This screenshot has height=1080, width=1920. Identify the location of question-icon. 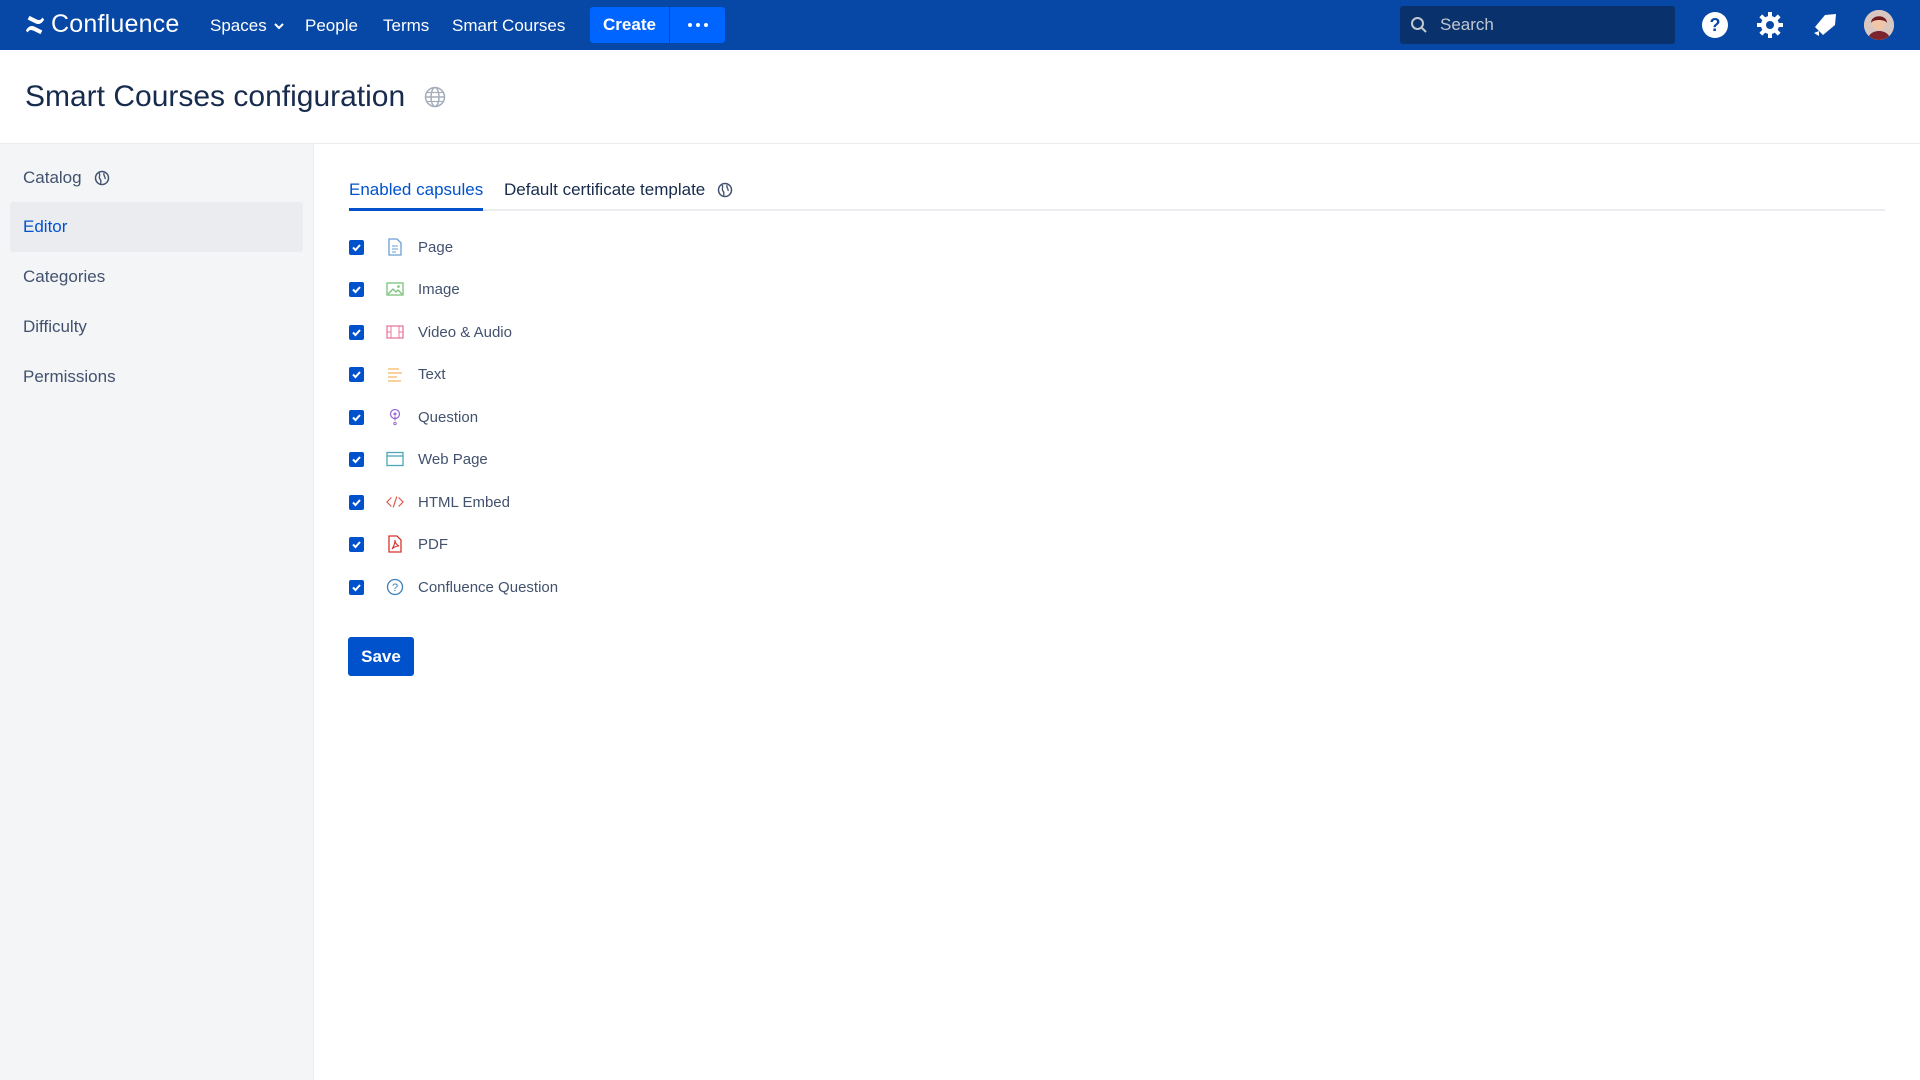
(395, 417).